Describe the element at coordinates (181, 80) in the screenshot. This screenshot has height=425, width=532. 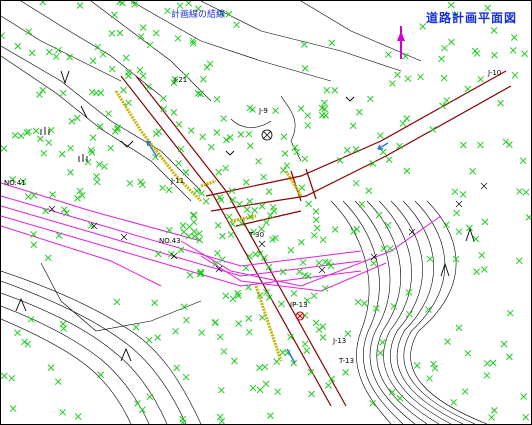
I see `label-j21: J-21` at that location.